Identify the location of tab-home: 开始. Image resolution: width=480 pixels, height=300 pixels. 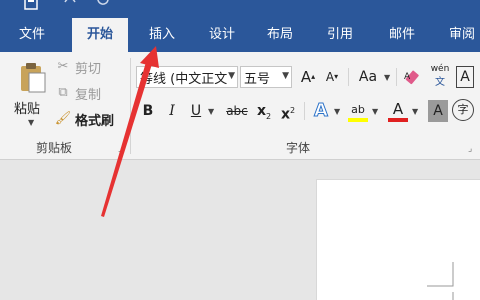
(100, 35).